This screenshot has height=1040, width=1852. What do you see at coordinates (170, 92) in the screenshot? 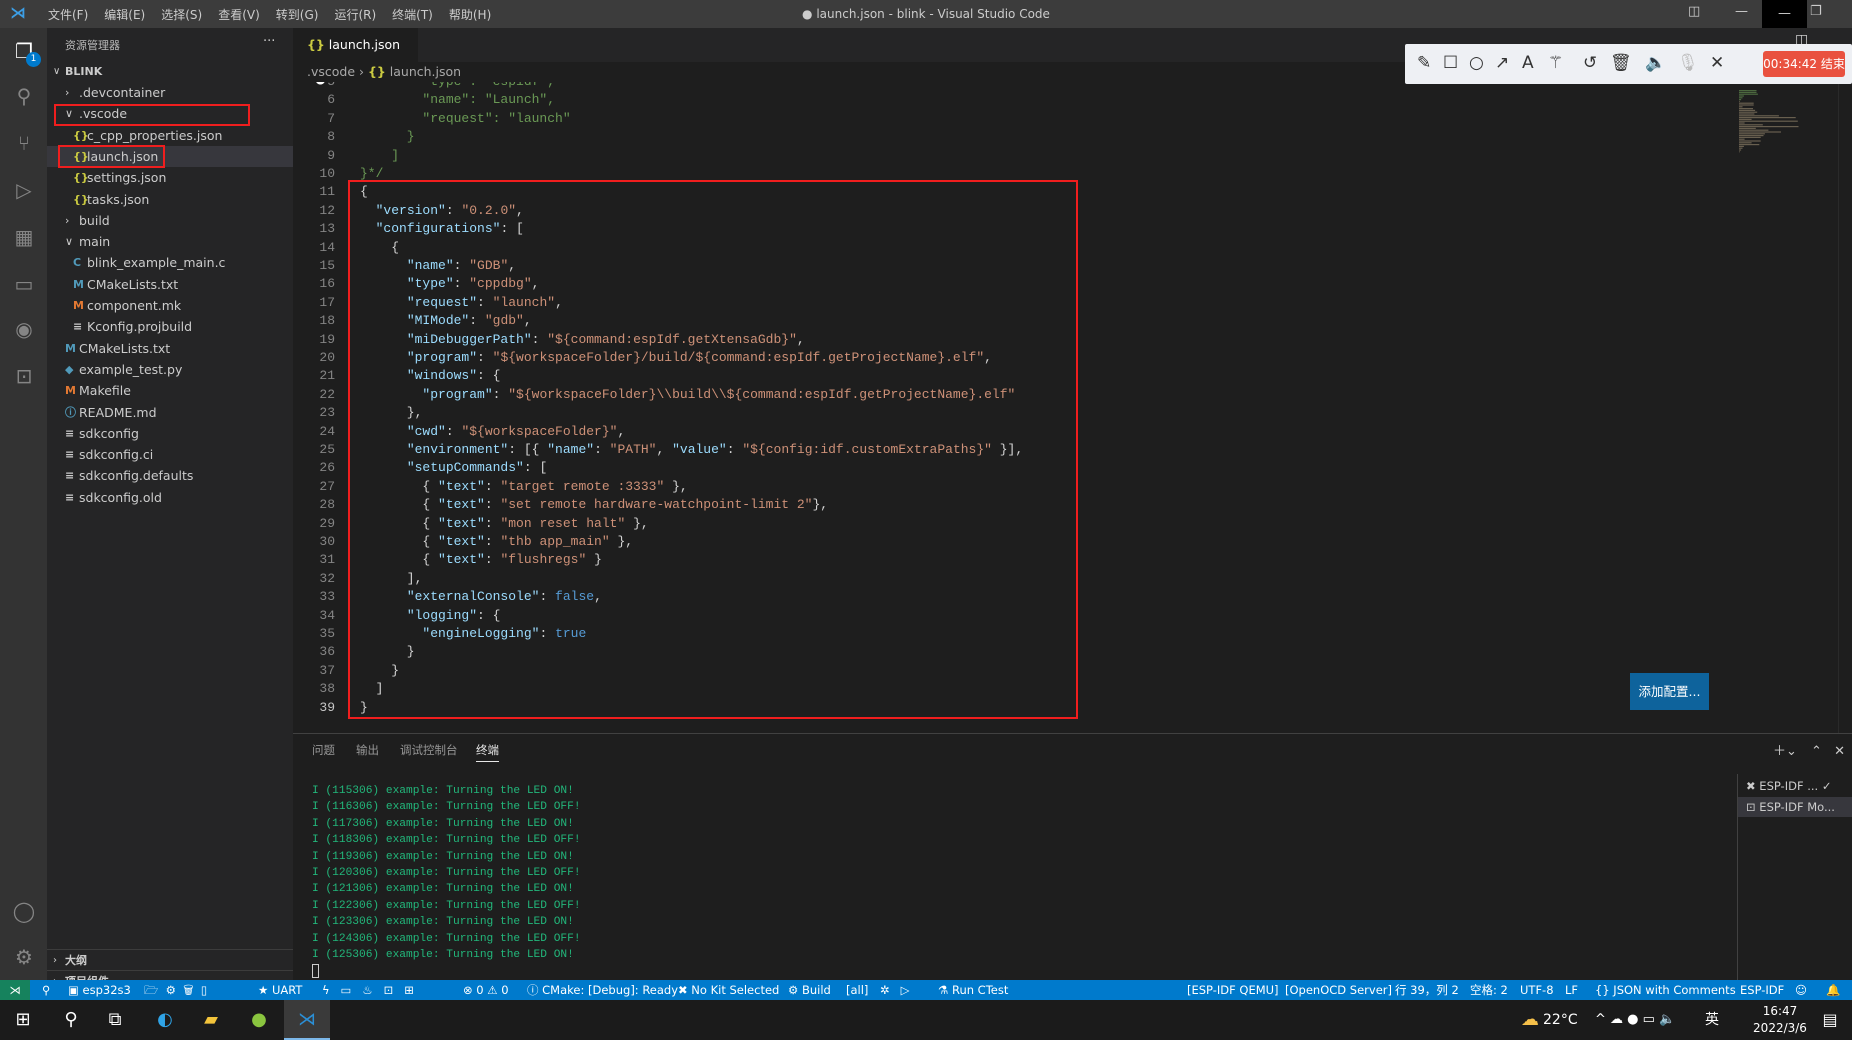
I see `tree-item: › .devcontainer` at bounding box center [170, 92].